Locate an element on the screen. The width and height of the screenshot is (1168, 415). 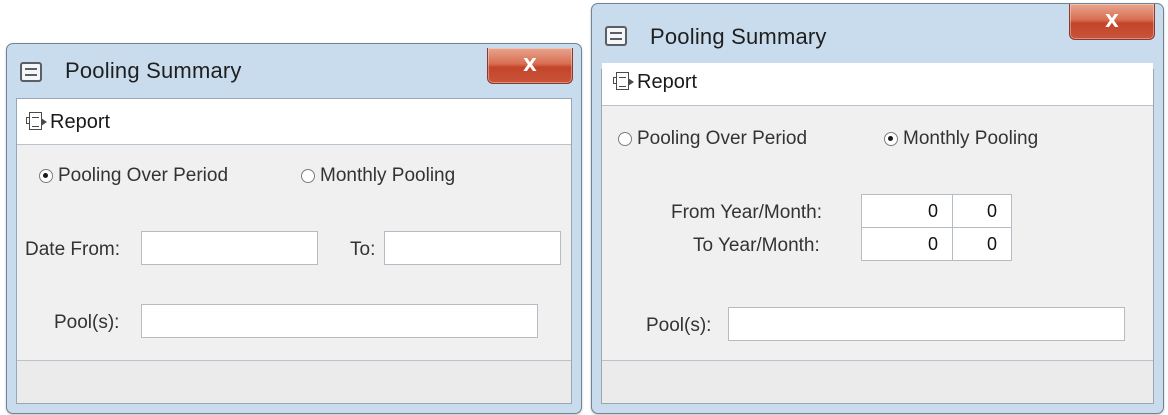
date-to-field is located at coordinates (472, 248).